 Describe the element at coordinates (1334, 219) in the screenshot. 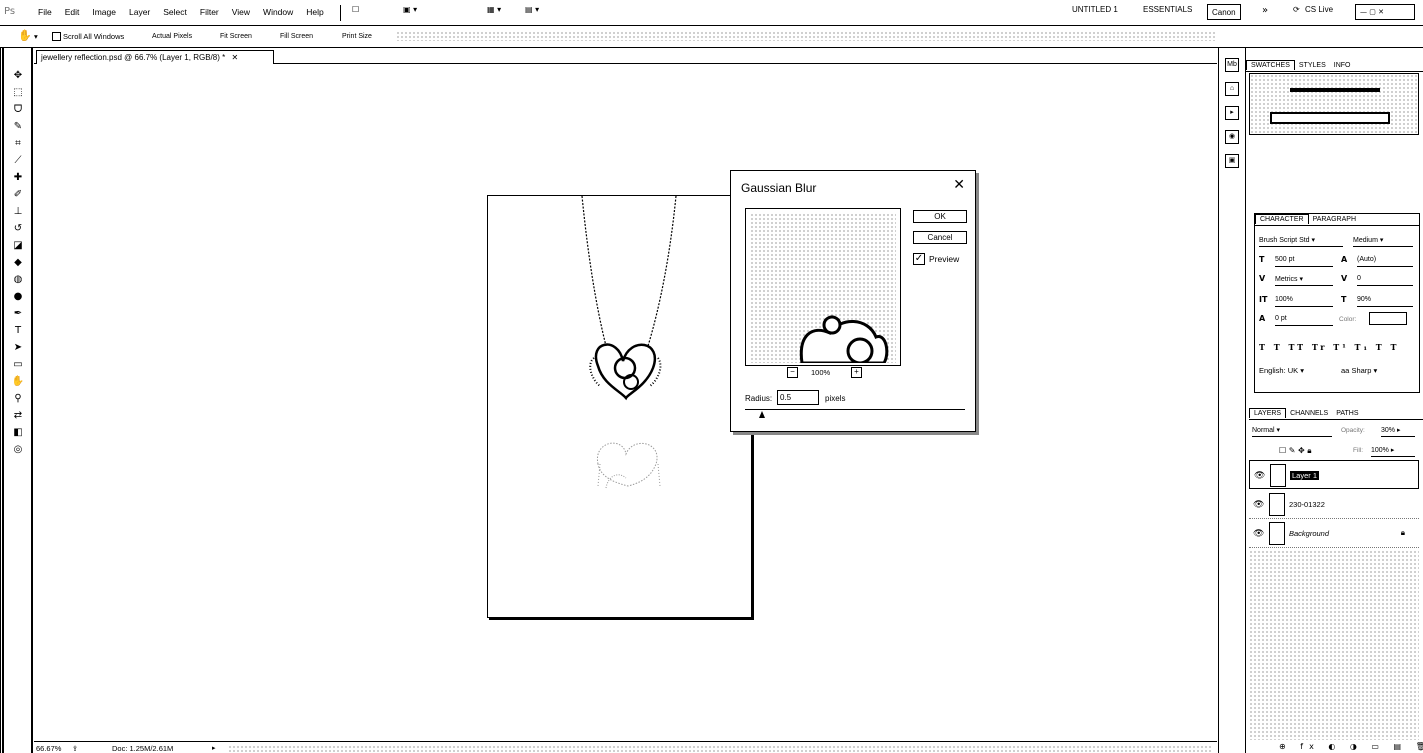

I see `tab-paragraph: PARAGRAPH` at that location.